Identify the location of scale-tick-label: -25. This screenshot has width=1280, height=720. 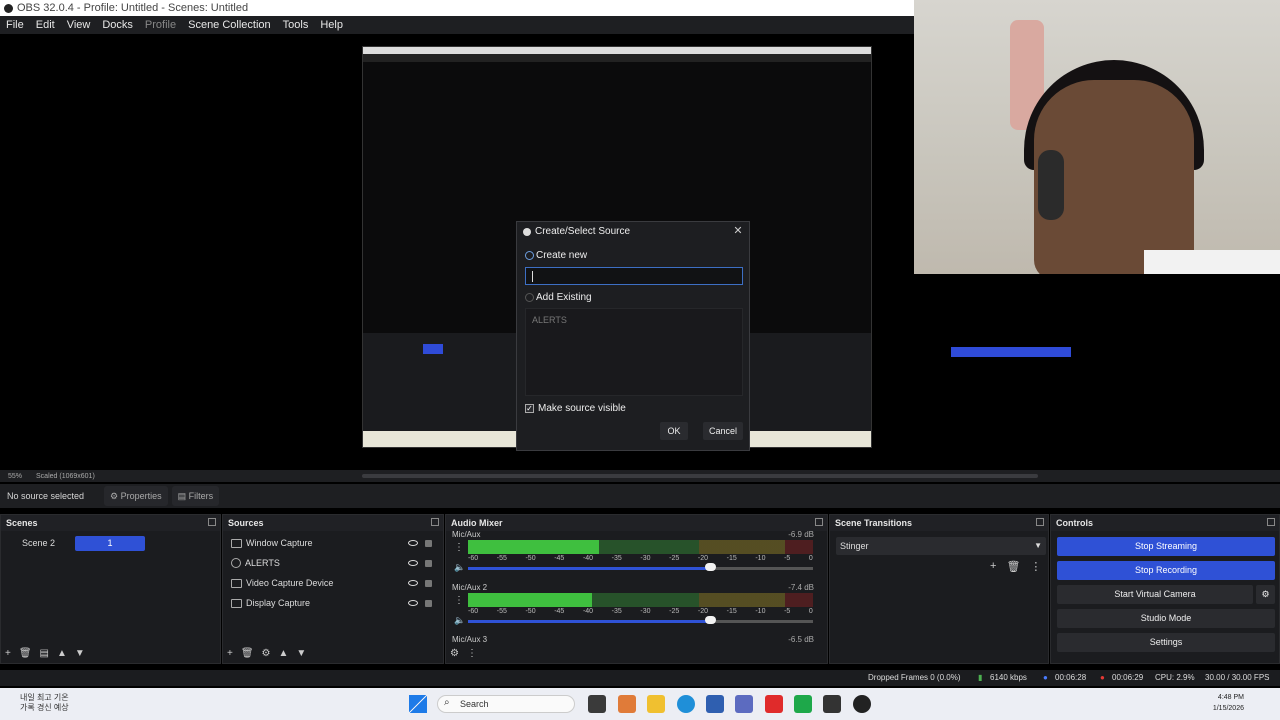
(674, 611).